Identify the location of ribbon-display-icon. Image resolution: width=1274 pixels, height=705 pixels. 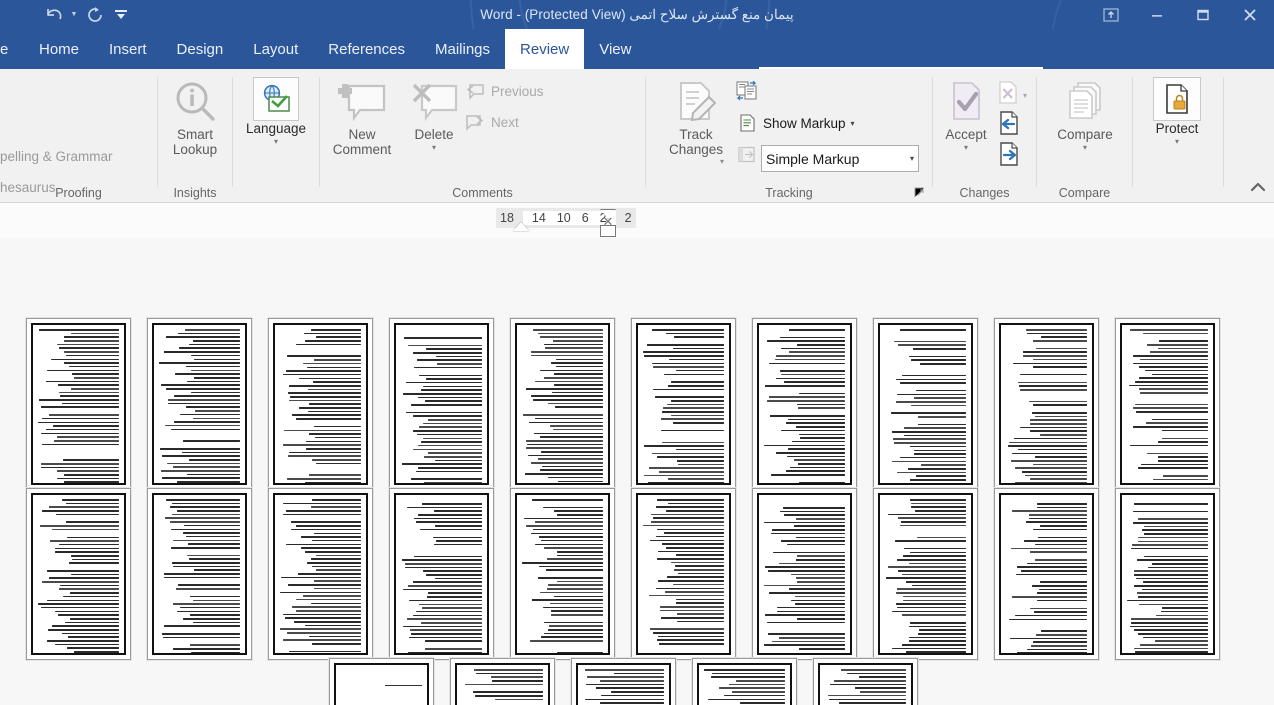
(1111, 14).